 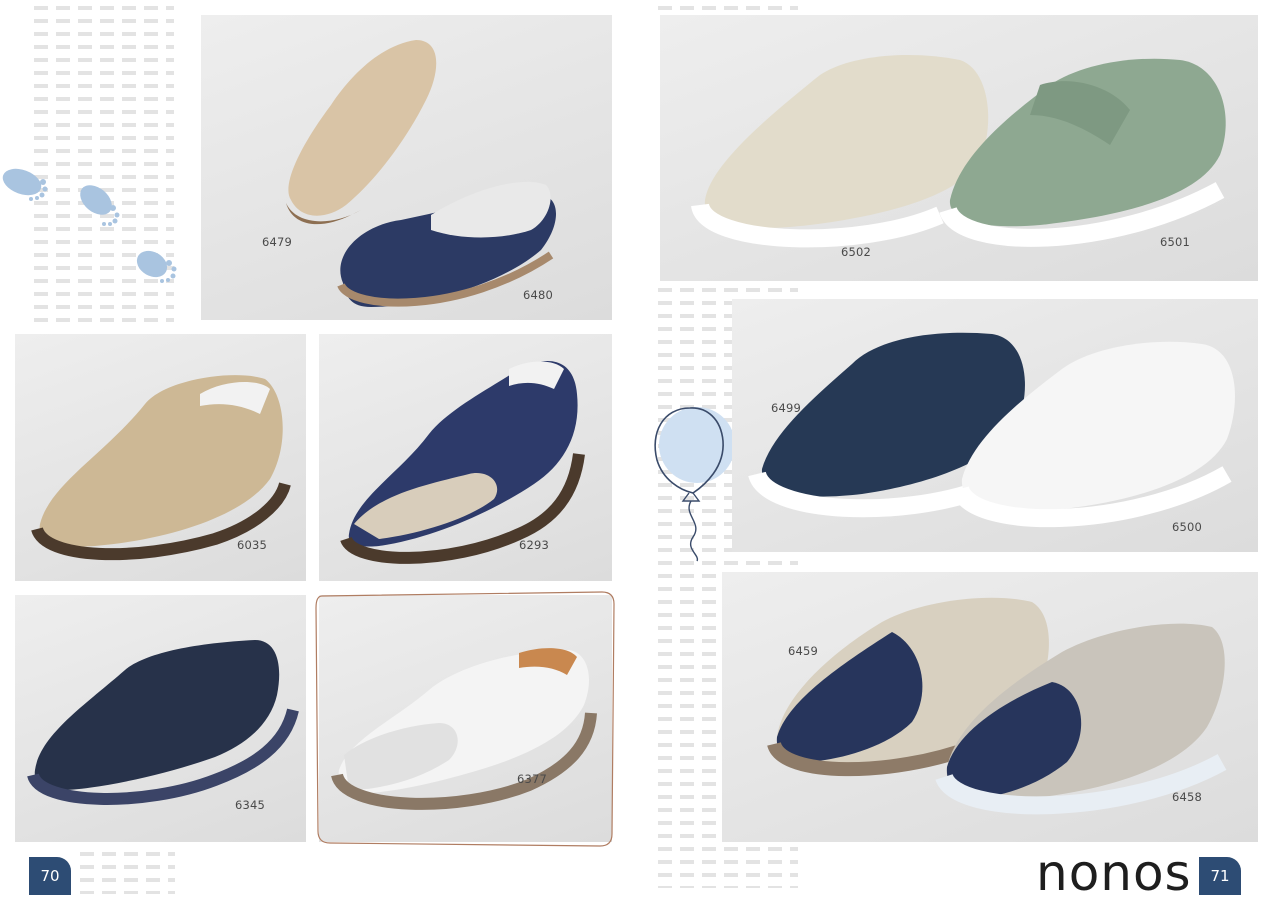 What do you see at coordinates (959, 148) in the screenshot?
I see `product-photo-6502-6501: 6502 6501` at bounding box center [959, 148].